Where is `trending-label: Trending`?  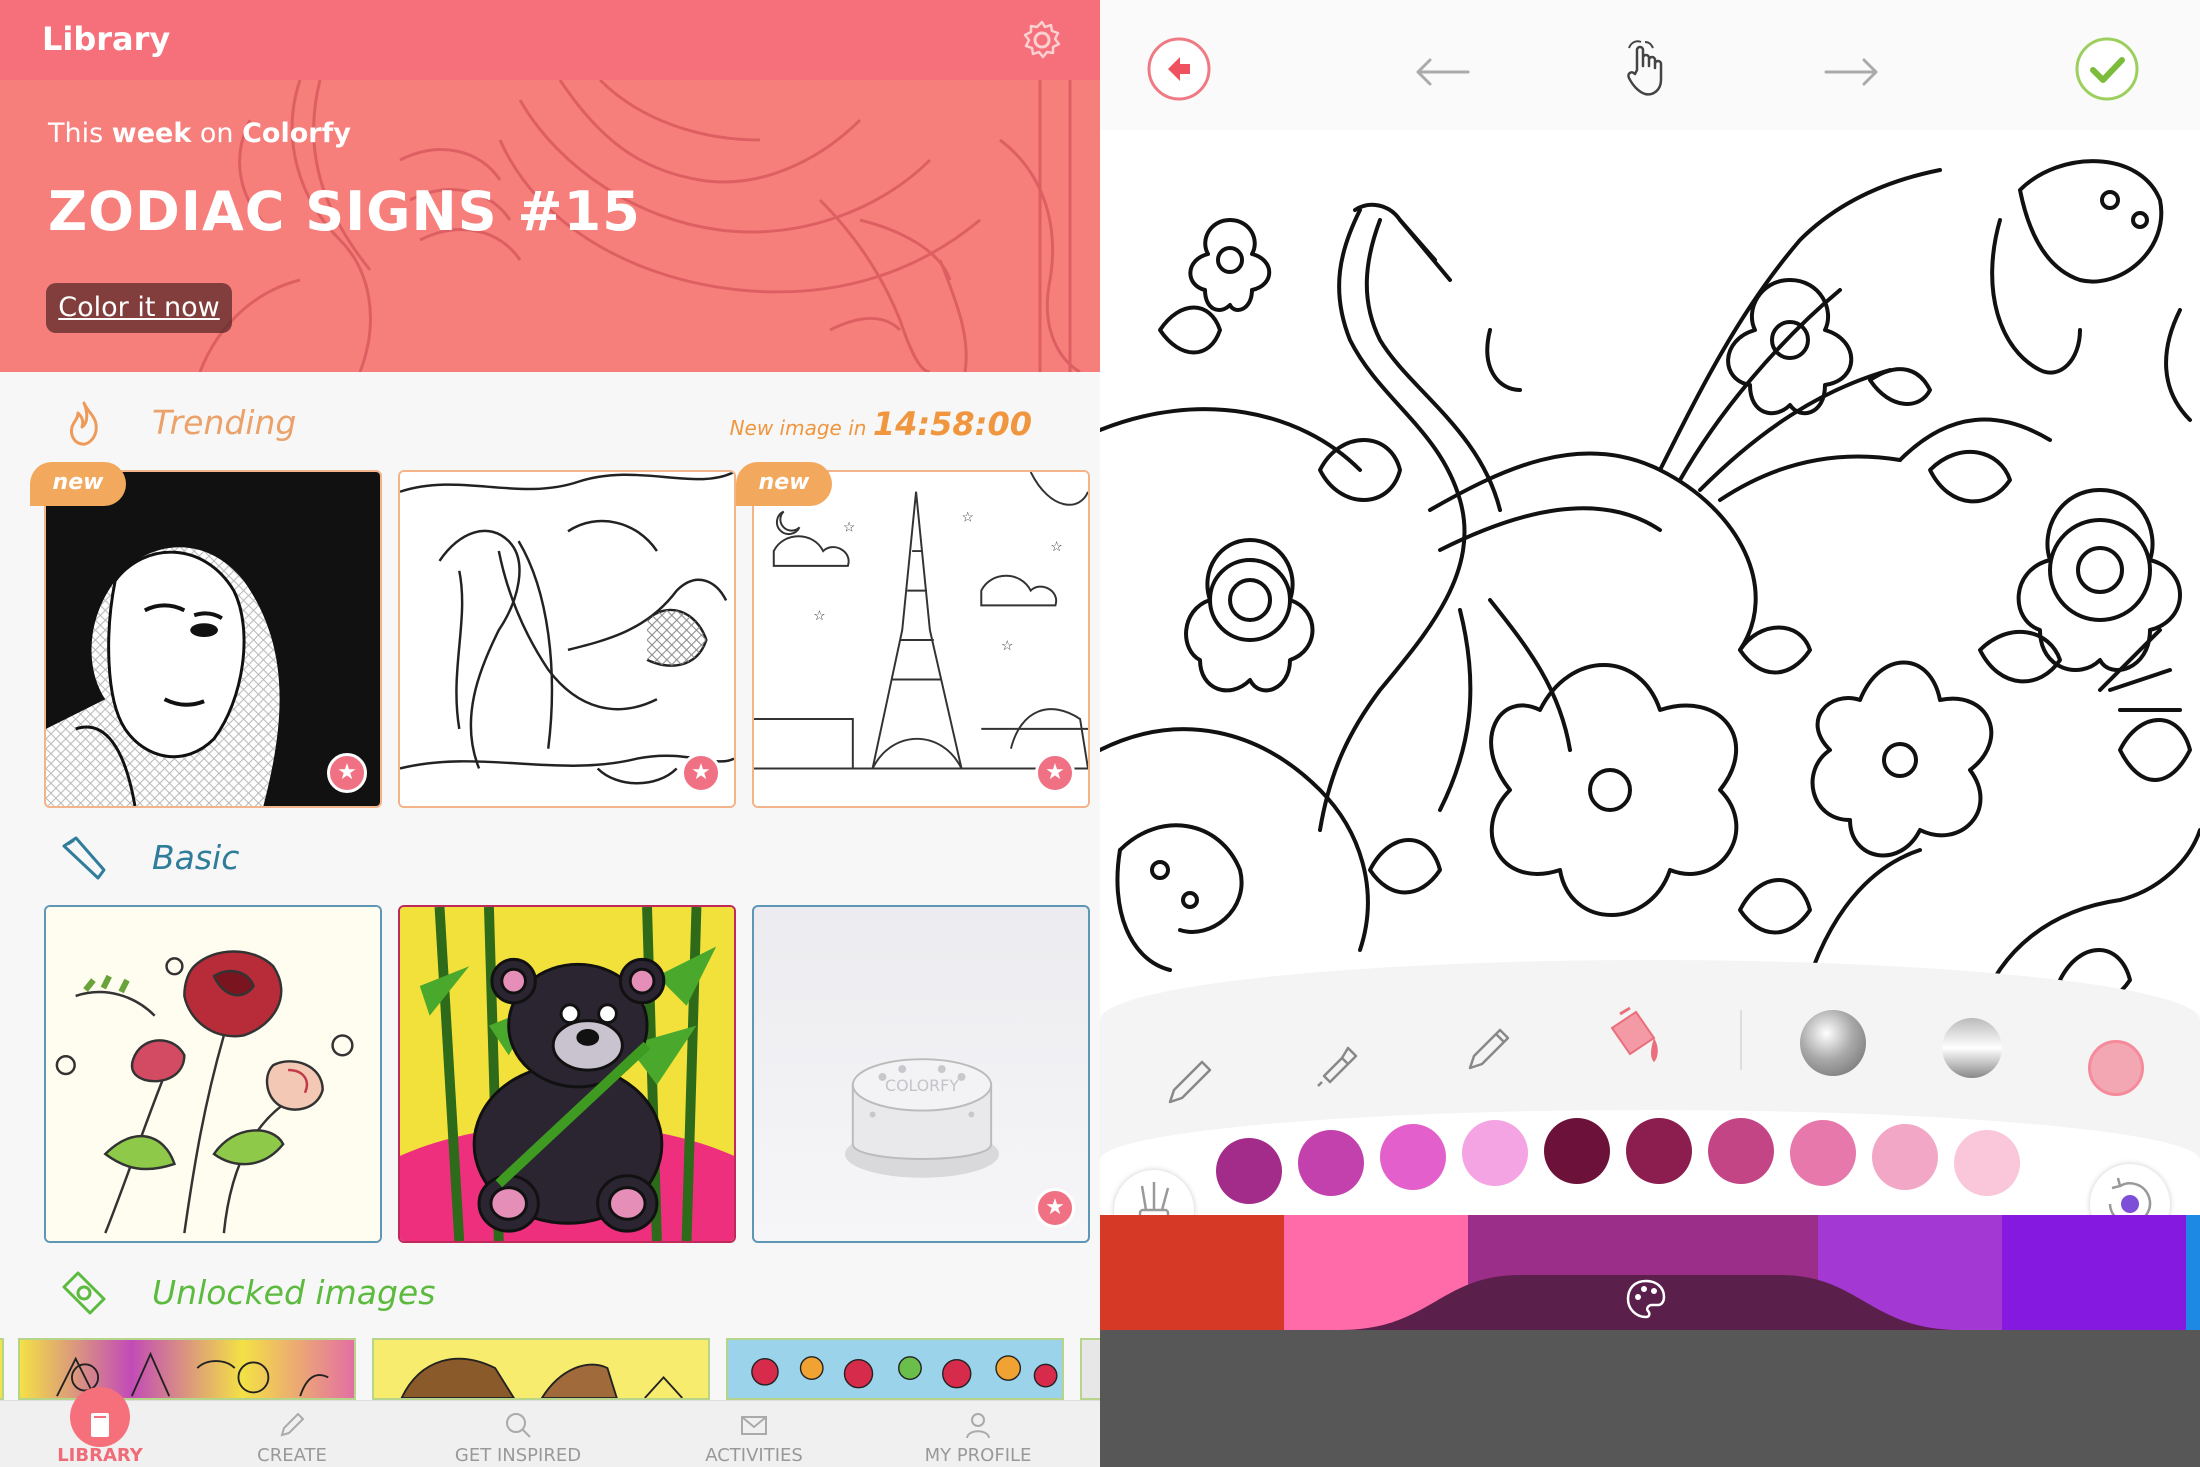
trending-label: Trending is located at coordinates (224, 422).